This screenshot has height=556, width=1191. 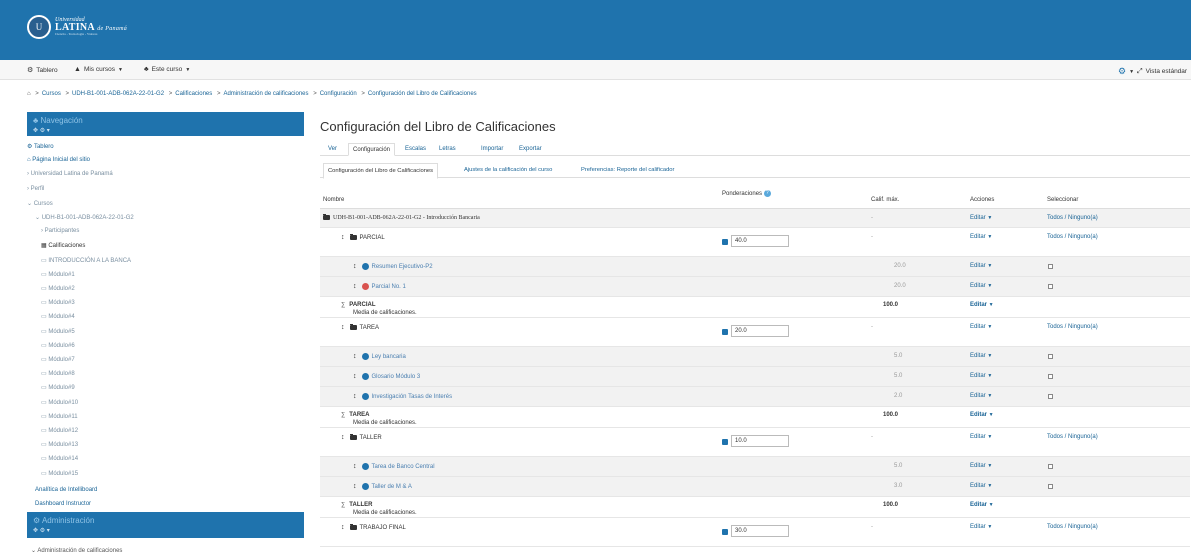 I want to click on grade-item-name: Parcial No. 1, so click(x=389, y=287).